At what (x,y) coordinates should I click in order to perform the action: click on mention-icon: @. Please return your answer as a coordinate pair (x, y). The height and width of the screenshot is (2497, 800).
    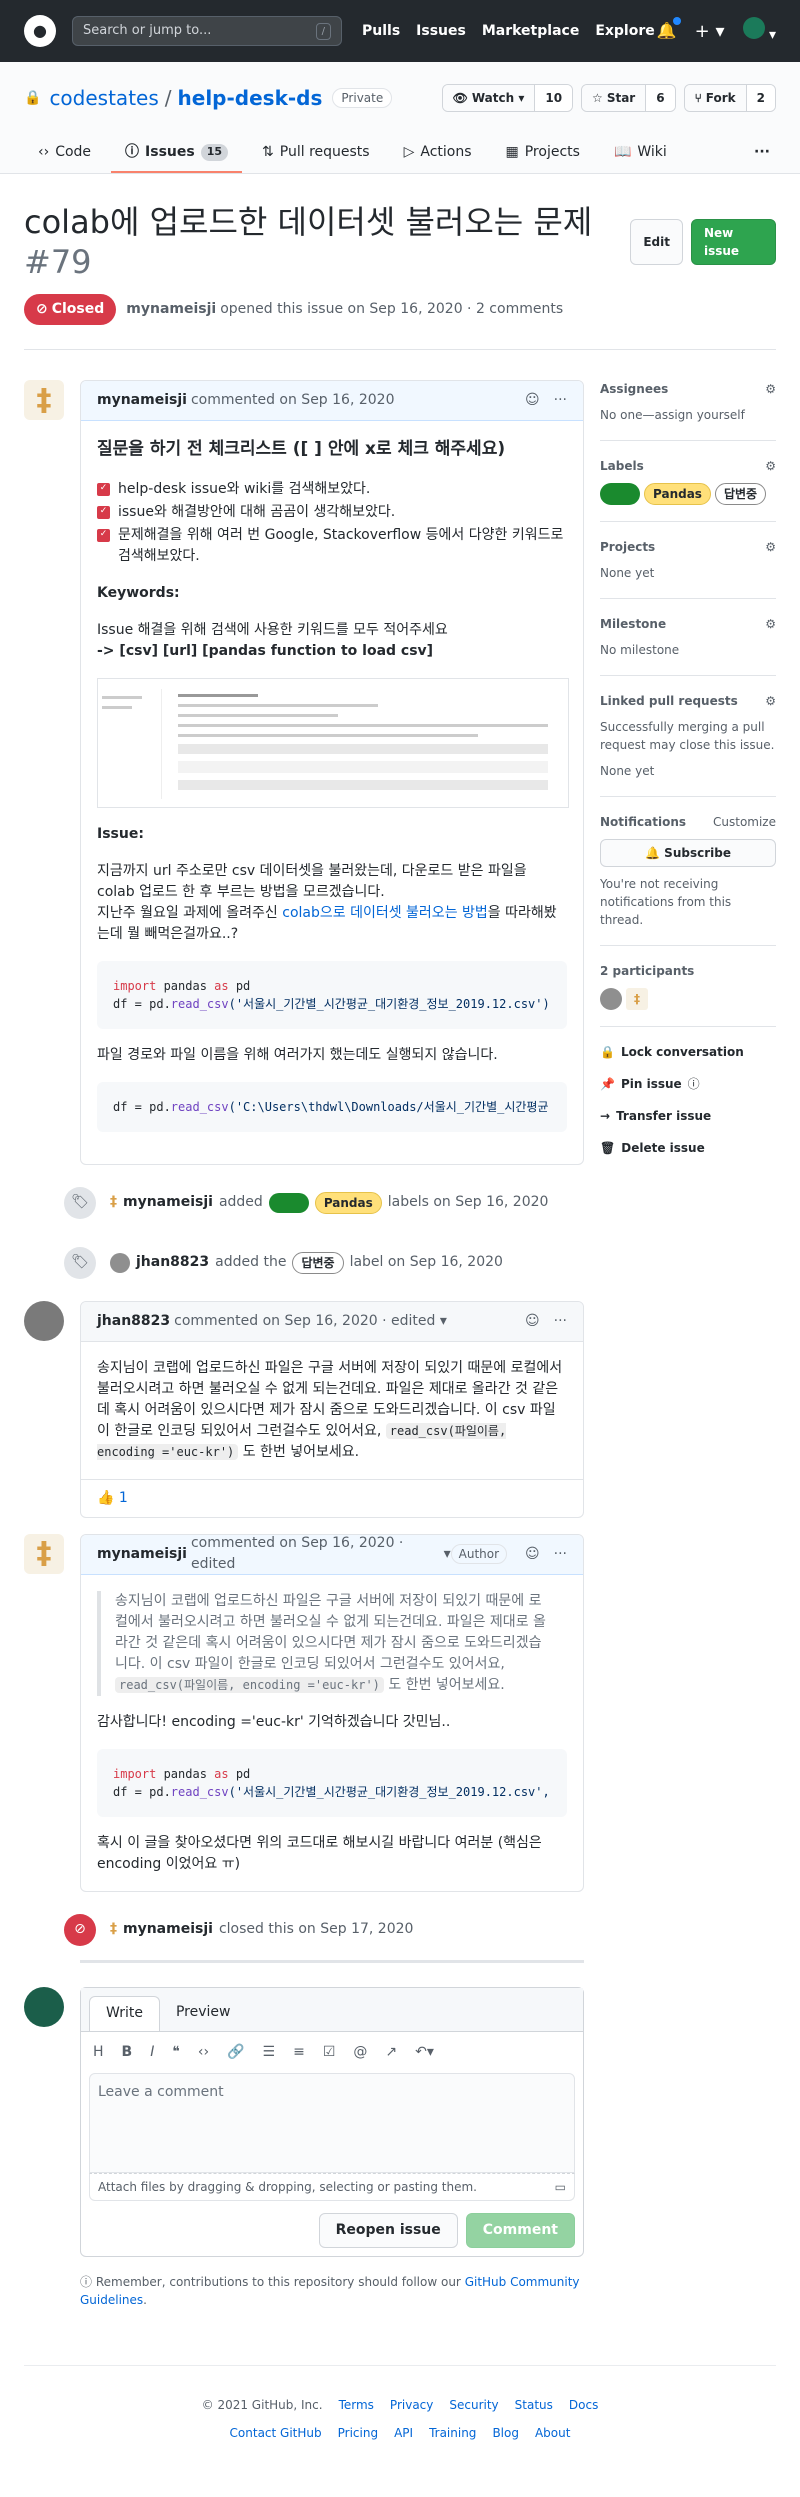
    Looking at the image, I should click on (360, 2052).